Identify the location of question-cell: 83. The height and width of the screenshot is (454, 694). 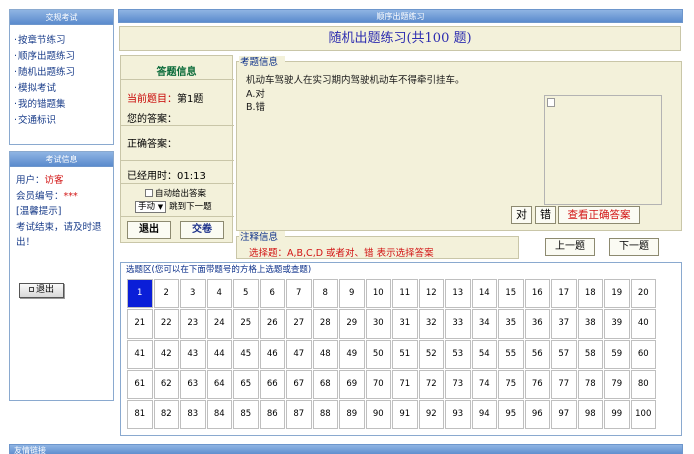
(193, 415).